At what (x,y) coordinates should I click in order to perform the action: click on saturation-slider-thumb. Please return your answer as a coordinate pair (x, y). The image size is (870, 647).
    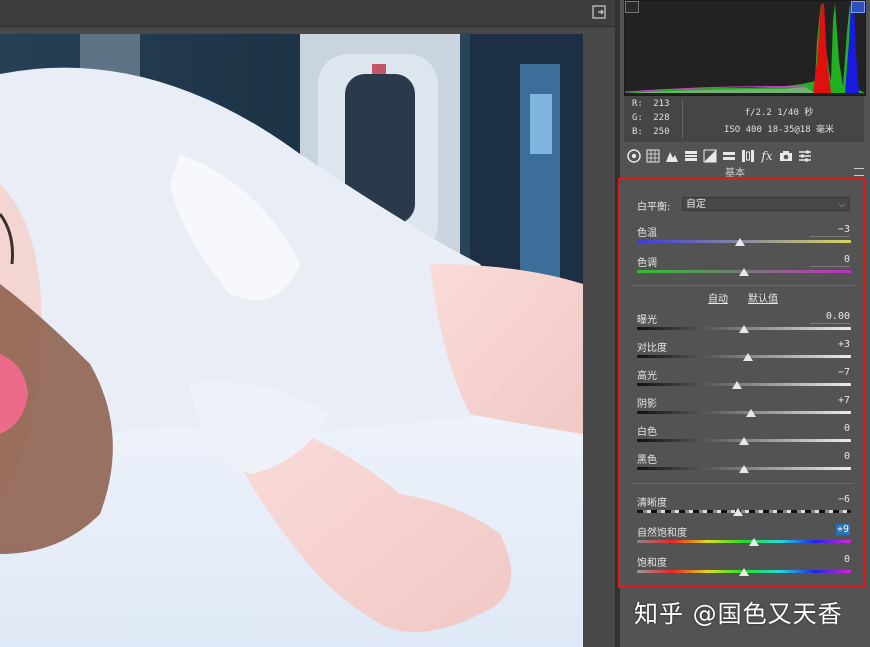
    Looking at the image, I should click on (744, 572).